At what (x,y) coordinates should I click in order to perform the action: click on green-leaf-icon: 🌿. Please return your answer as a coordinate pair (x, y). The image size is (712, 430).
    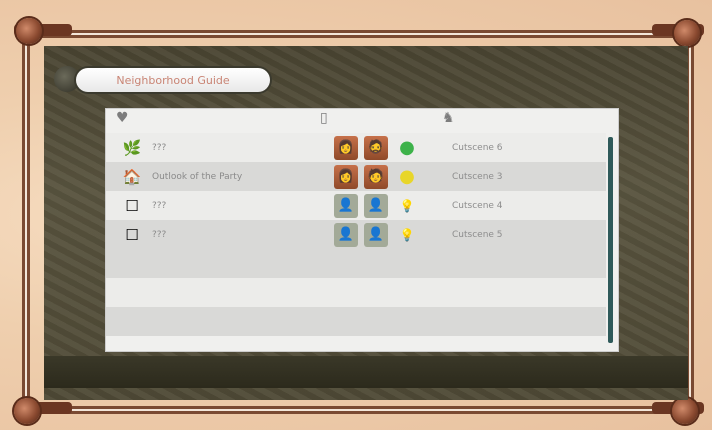
    Looking at the image, I should click on (132, 147).